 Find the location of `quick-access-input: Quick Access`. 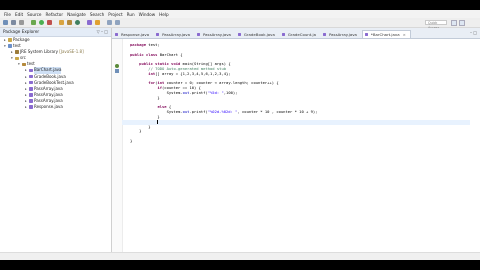

quick-access-input: Quick Access is located at coordinates (436, 24).